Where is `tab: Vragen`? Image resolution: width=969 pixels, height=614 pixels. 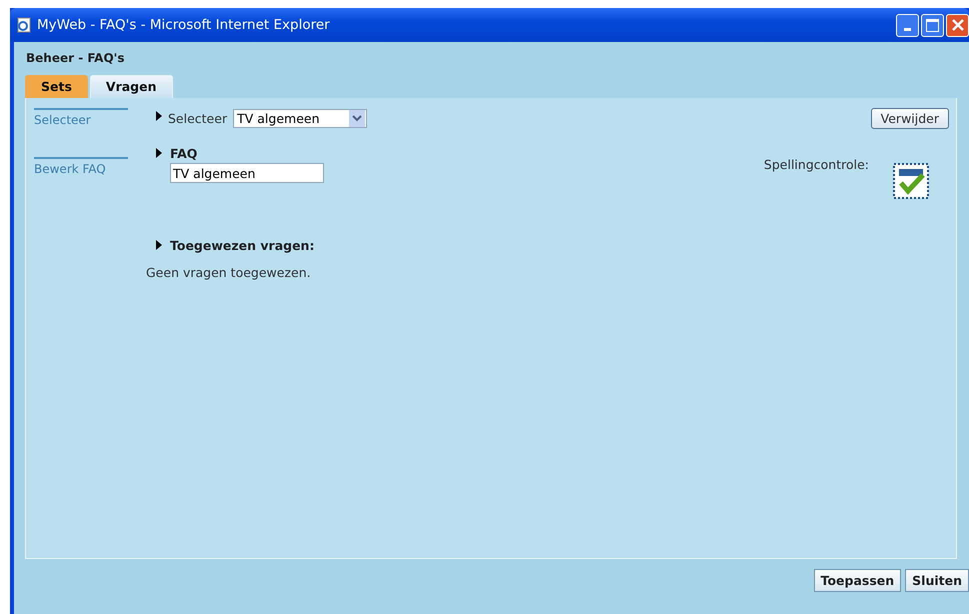
tab: Vragen is located at coordinates (131, 86).